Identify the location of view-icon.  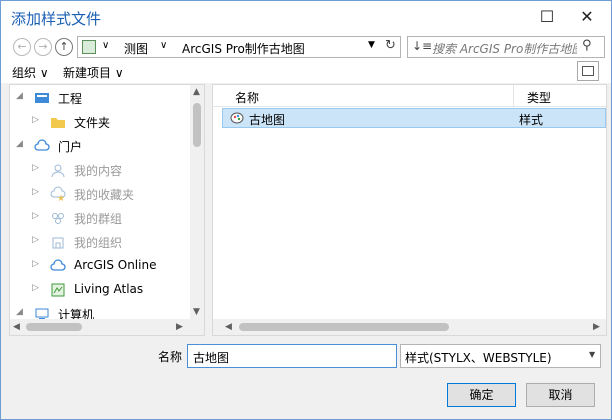
(588, 71).